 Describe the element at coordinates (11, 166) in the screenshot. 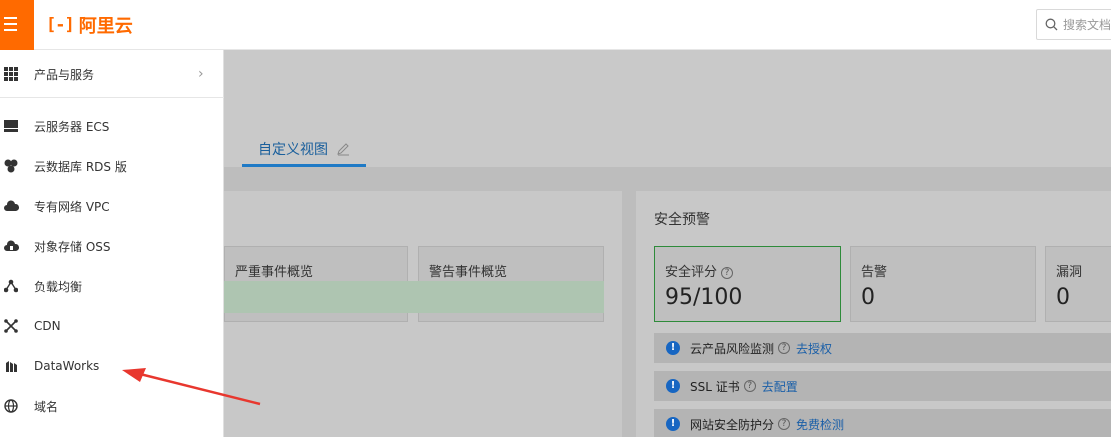

I see `database-icon` at that location.